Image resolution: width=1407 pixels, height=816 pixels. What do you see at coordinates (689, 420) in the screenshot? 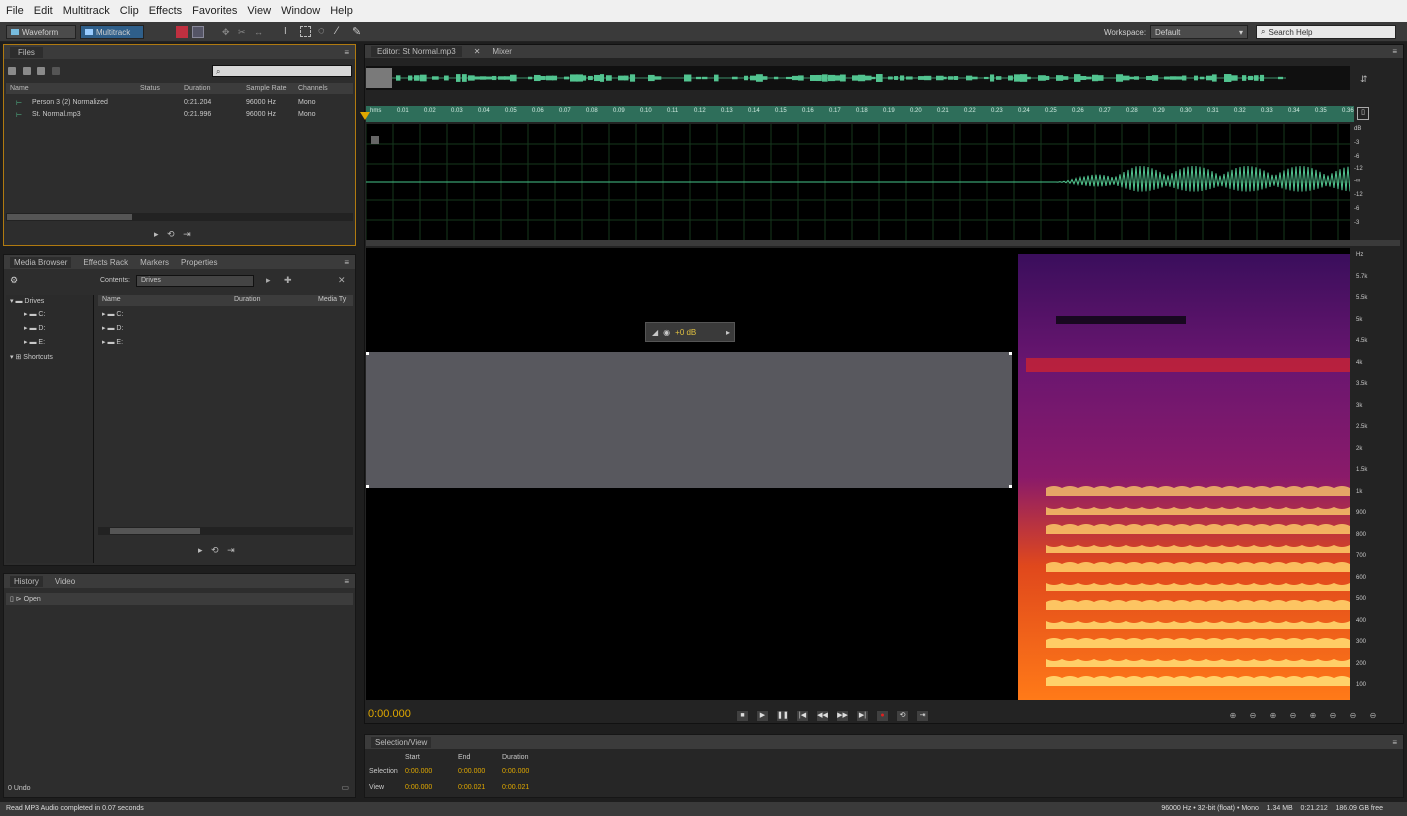
I see `marquee-selection` at bounding box center [689, 420].